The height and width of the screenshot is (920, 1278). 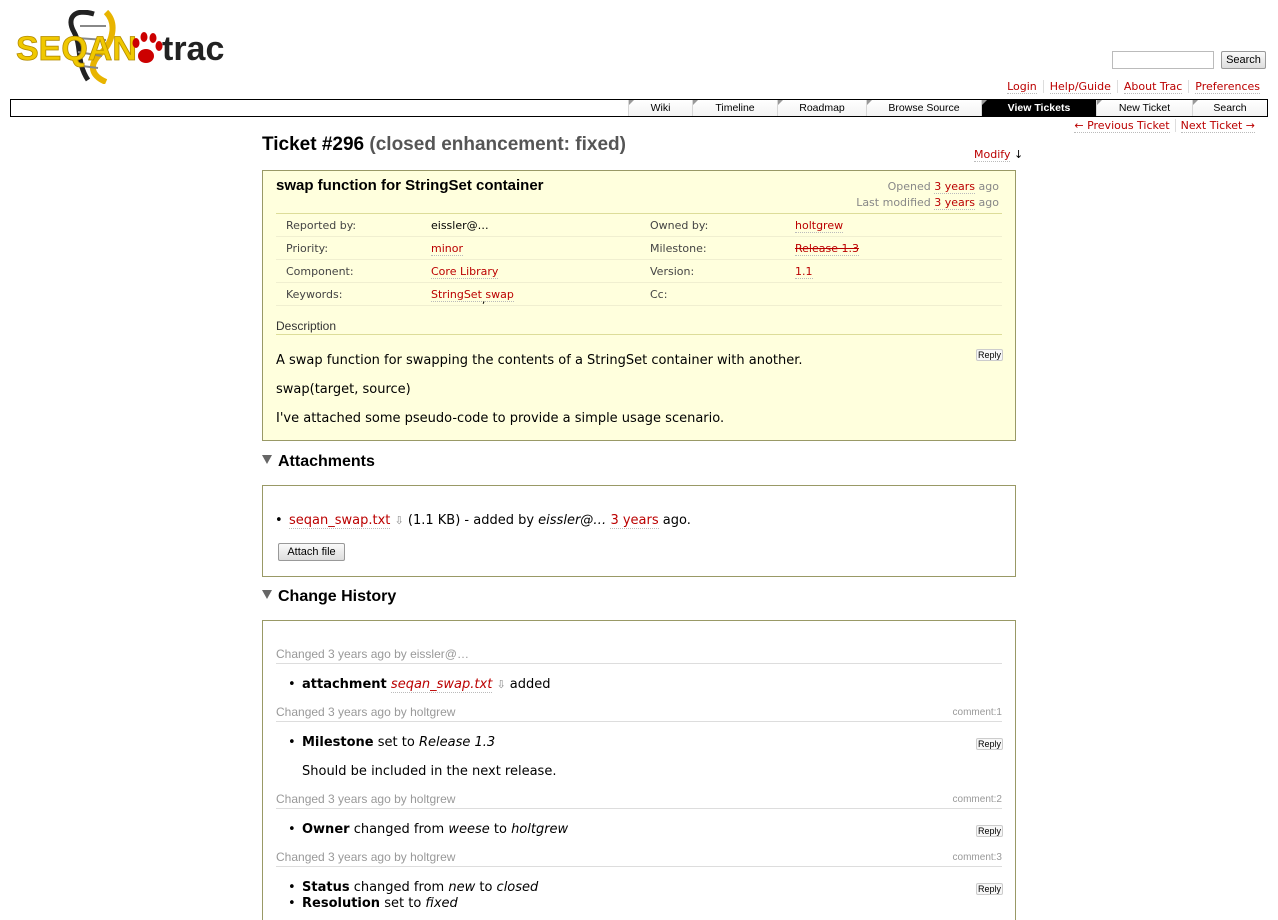 What do you see at coordinates (456, 295) in the screenshot?
I see `keyword-stringset-link: StringSet` at bounding box center [456, 295].